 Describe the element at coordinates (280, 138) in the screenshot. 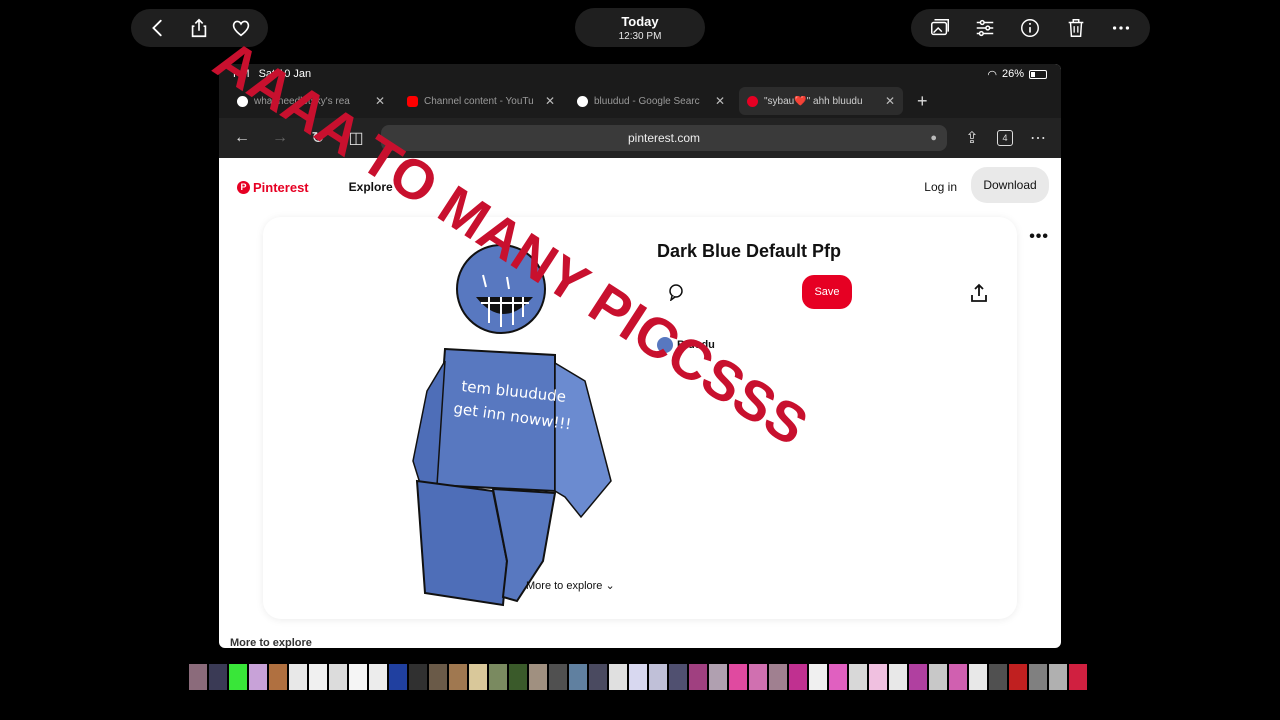

I see `browser-forward-icon: →` at that location.